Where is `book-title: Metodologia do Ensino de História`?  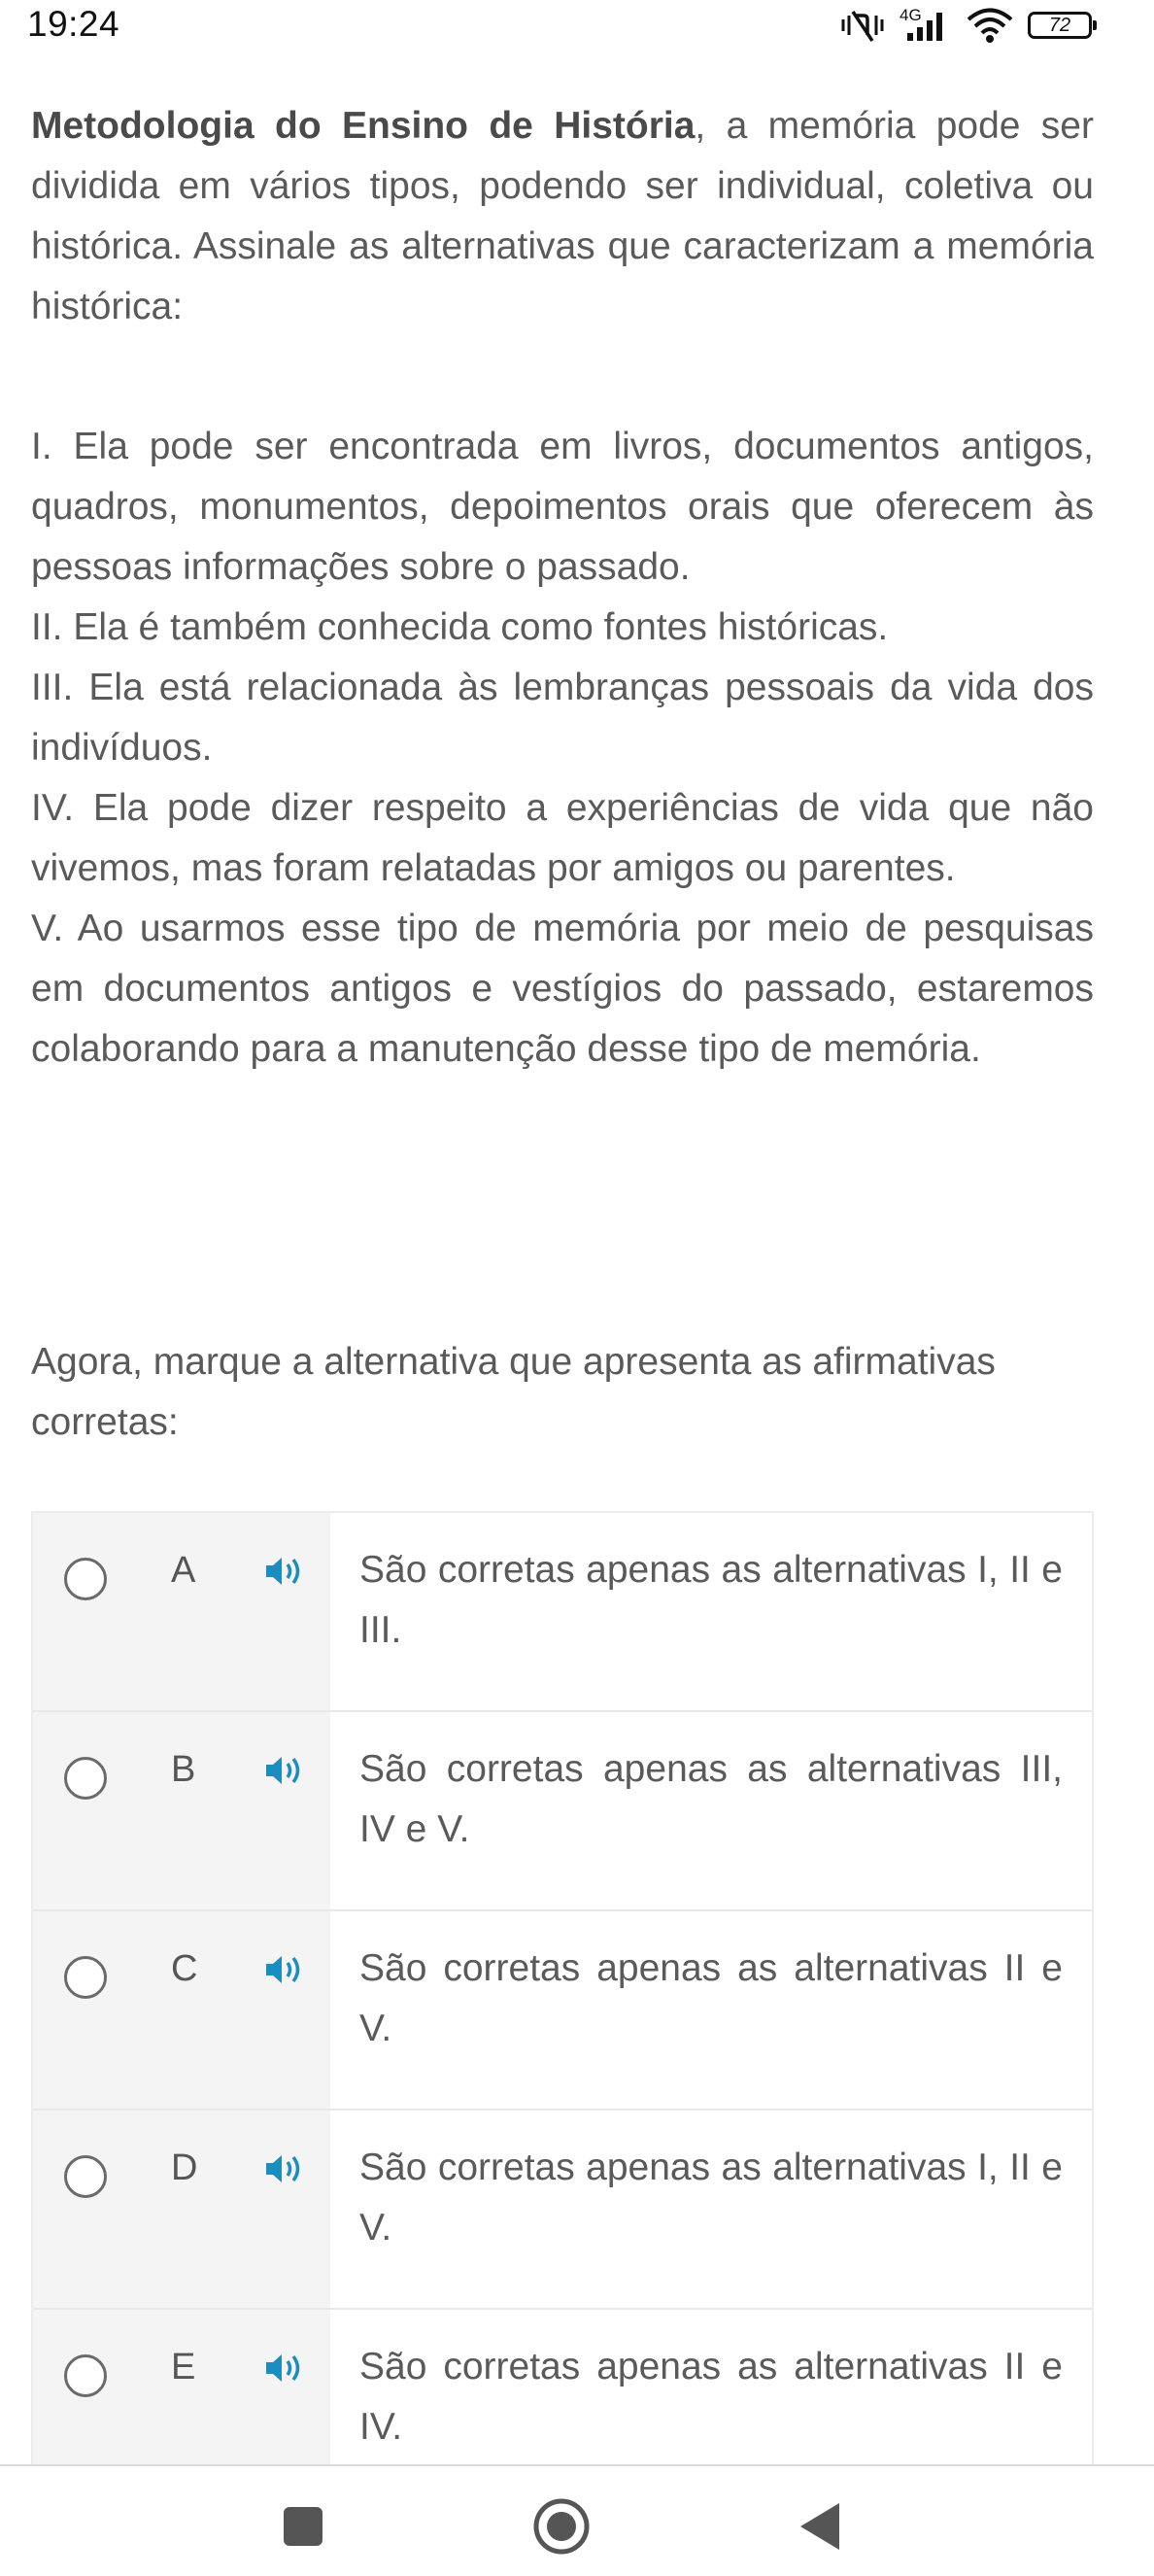
book-title: Metodologia do Ensino de História is located at coordinates (363, 126).